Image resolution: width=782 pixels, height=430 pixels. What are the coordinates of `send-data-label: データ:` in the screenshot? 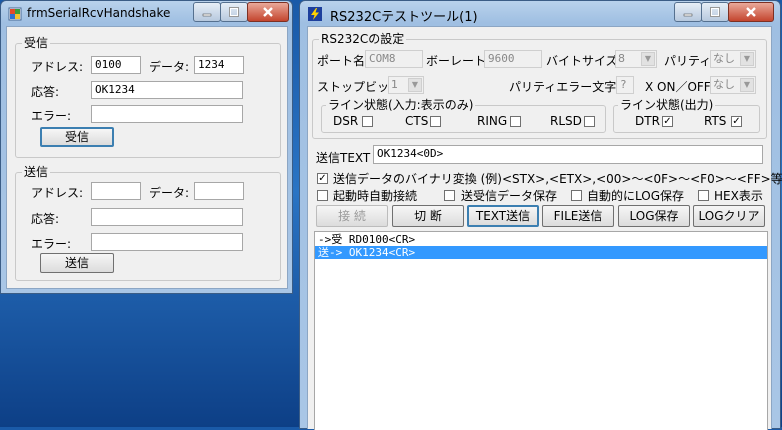 It's located at (169, 193).